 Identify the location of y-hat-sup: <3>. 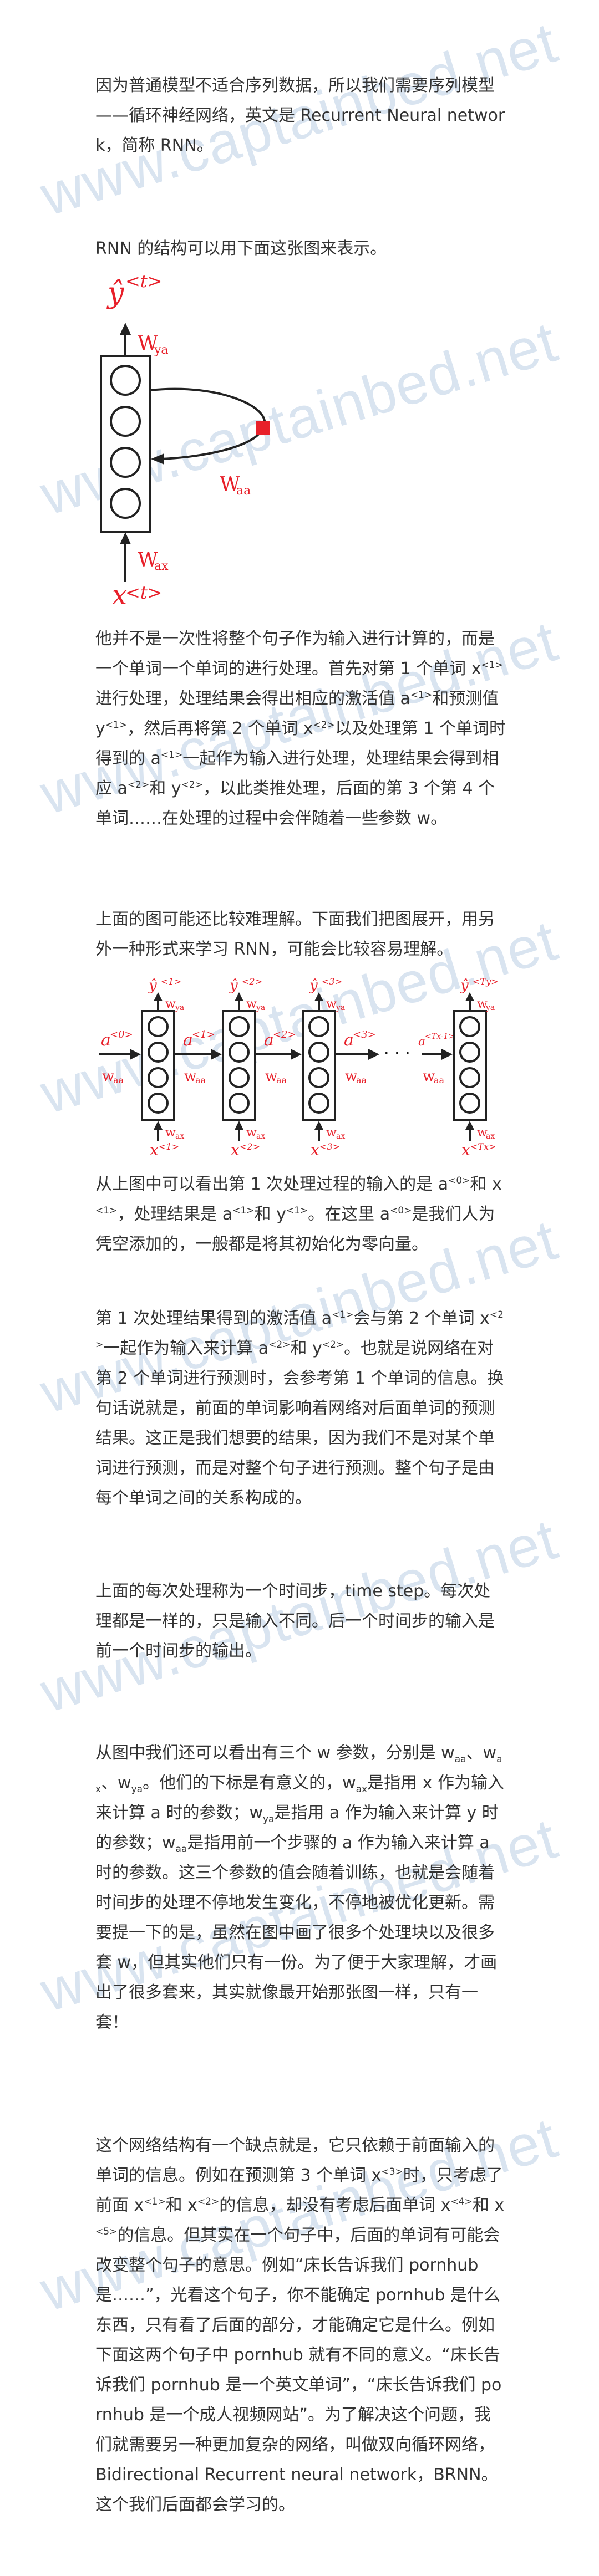
(332, 981).